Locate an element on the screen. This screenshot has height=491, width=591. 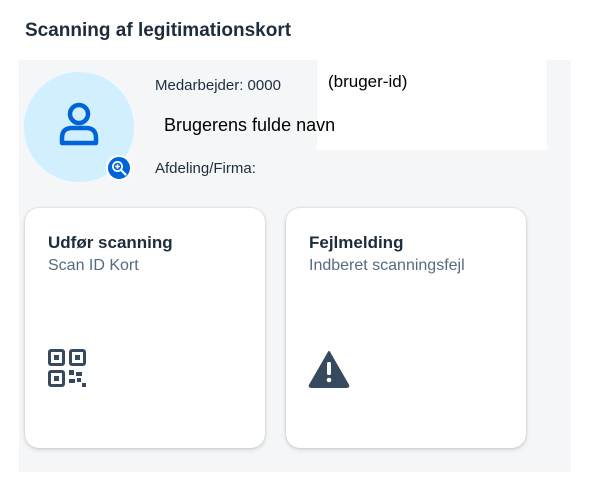
user-full-name: Brugerens fulde navn is located at coordinates (250, 125).